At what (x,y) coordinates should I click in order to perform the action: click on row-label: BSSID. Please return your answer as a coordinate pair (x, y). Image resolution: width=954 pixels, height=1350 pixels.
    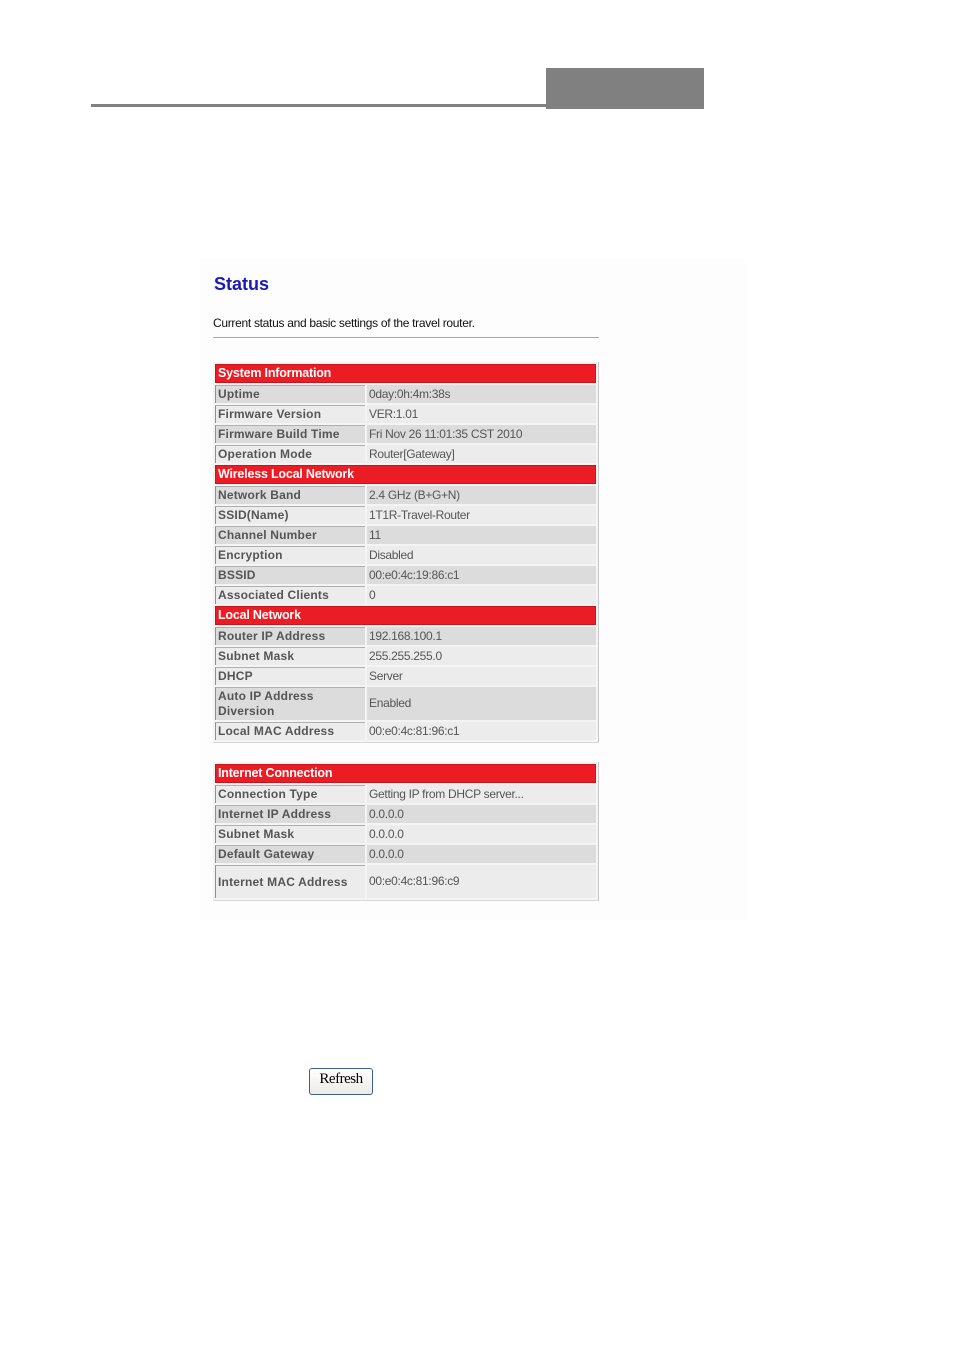
    Looking at the image, I should click on (290, 575).